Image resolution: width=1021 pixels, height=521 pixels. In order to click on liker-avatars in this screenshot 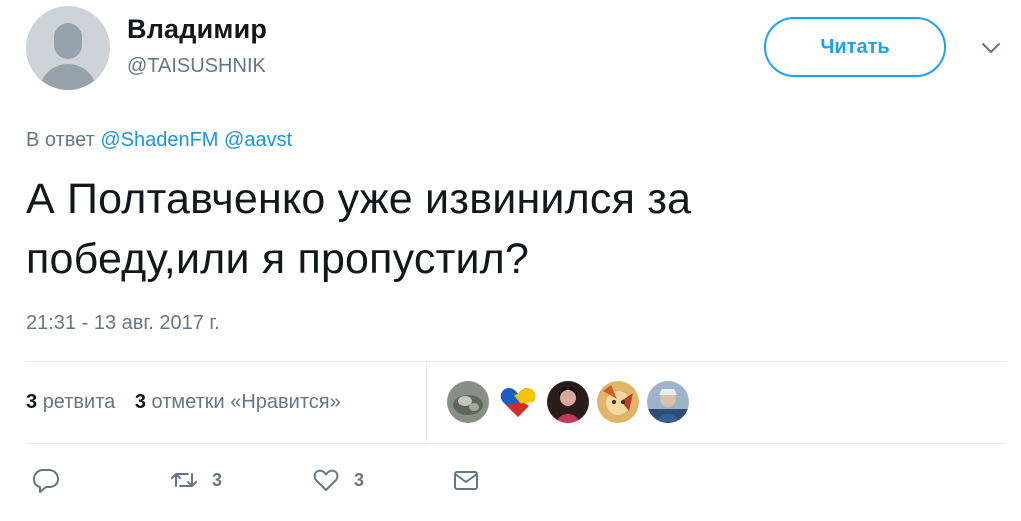, I will do `click(572, 402)`.